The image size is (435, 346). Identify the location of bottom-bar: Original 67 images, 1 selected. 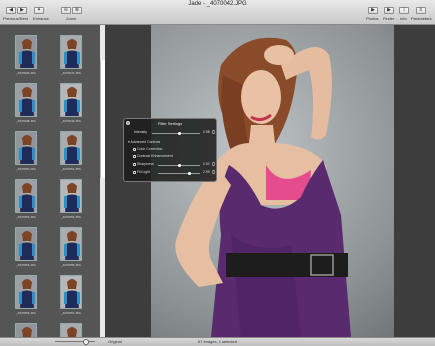
(217, 341).